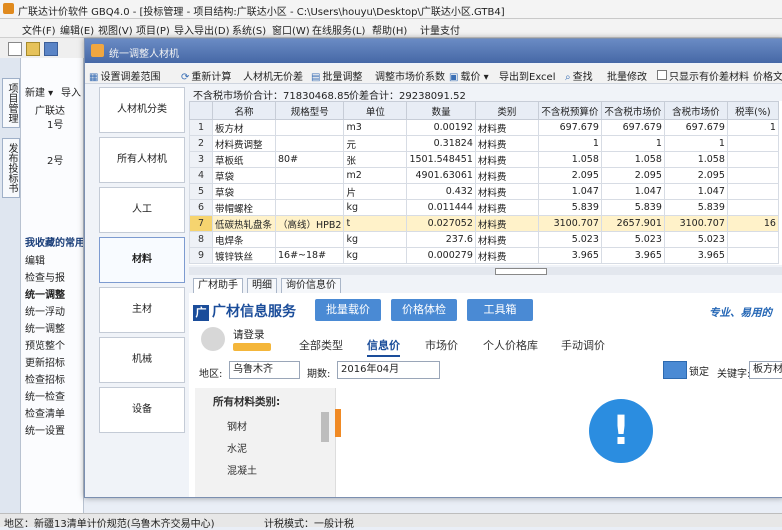 The image size is (782, 530). I want to click on left-item: 检查与报, so click(45, 276).